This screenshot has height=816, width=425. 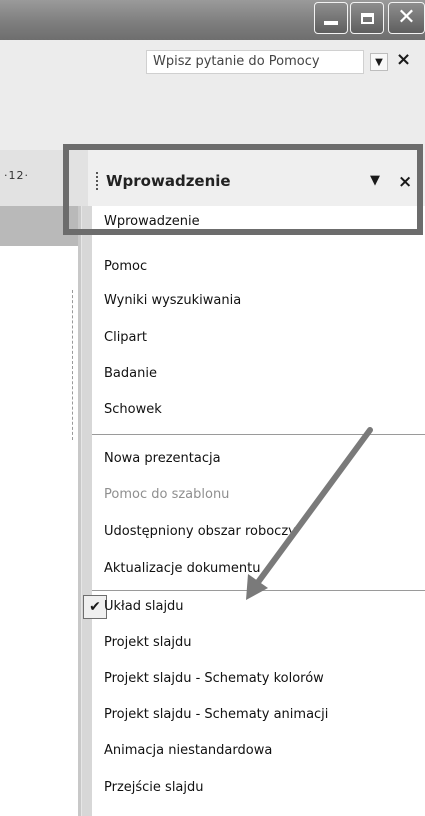 I want to click on close-icon: ✕, so click(x=406, y=17).